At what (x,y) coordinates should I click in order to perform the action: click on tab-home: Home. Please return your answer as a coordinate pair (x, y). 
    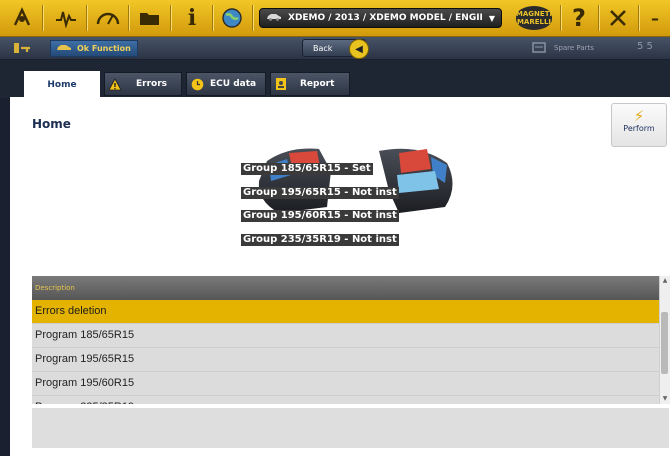
    Looking at the image, I should click on (62, 84).